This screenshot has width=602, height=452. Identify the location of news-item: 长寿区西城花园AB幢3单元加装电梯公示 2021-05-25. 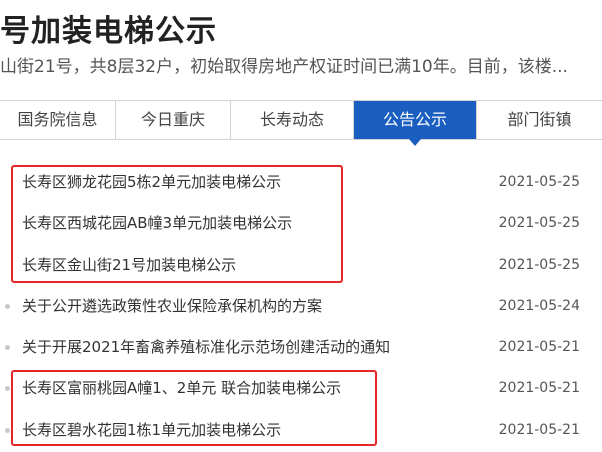
(301, 223).